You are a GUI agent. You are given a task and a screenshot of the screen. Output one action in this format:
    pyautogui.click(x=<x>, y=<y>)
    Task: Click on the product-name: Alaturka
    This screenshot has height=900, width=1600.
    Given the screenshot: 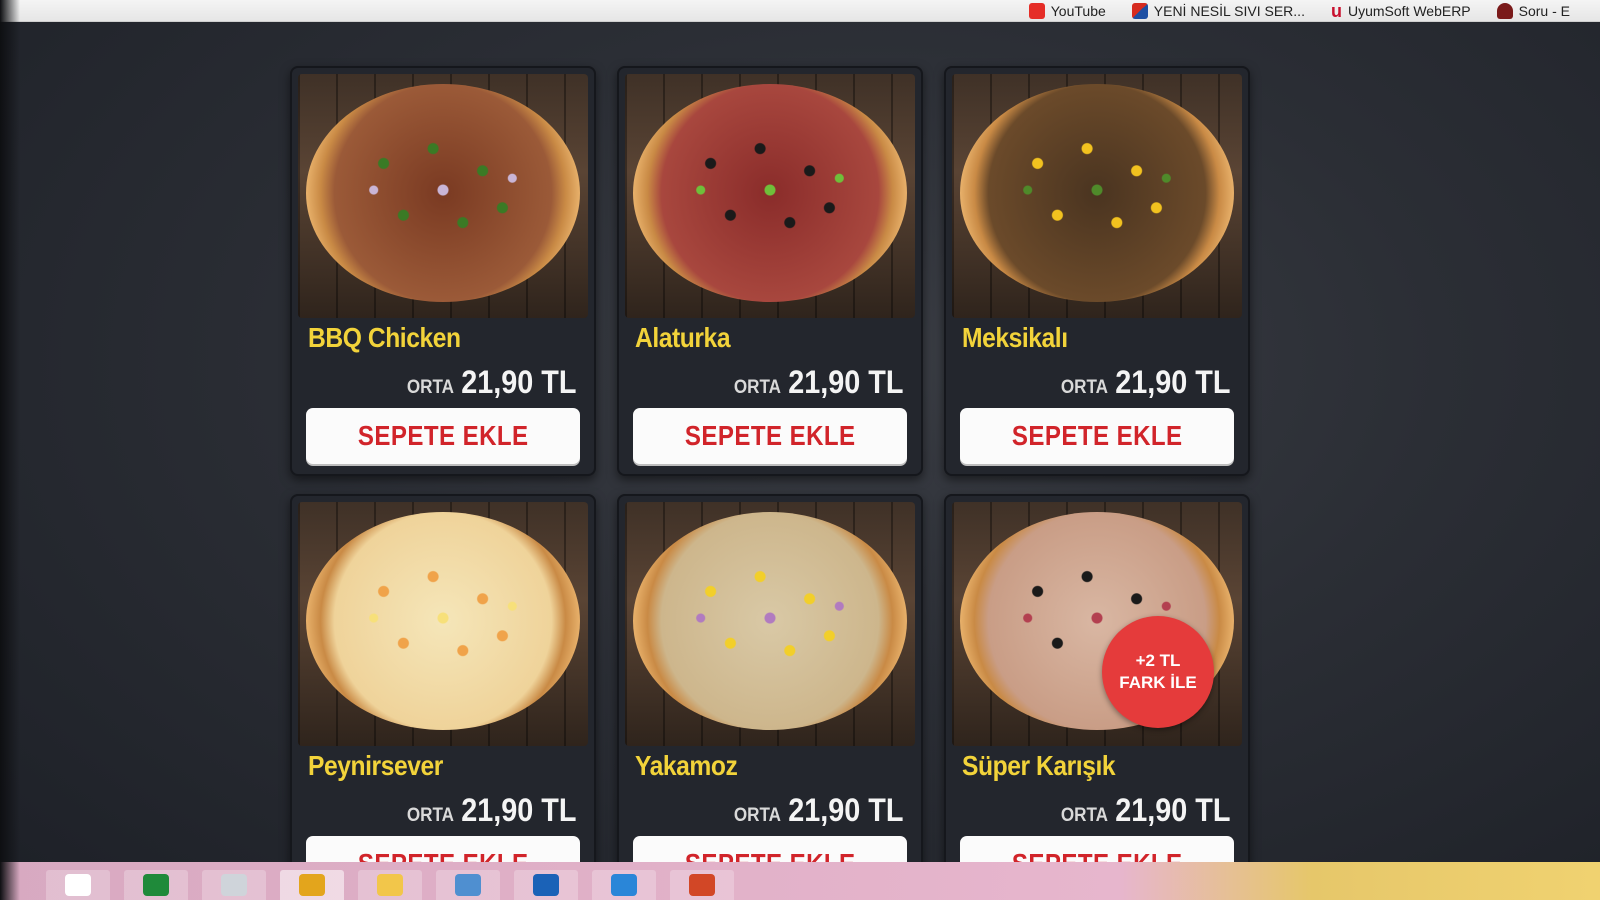 What is the action you would take?
    pyautogui.click(x=683, y=337)
    